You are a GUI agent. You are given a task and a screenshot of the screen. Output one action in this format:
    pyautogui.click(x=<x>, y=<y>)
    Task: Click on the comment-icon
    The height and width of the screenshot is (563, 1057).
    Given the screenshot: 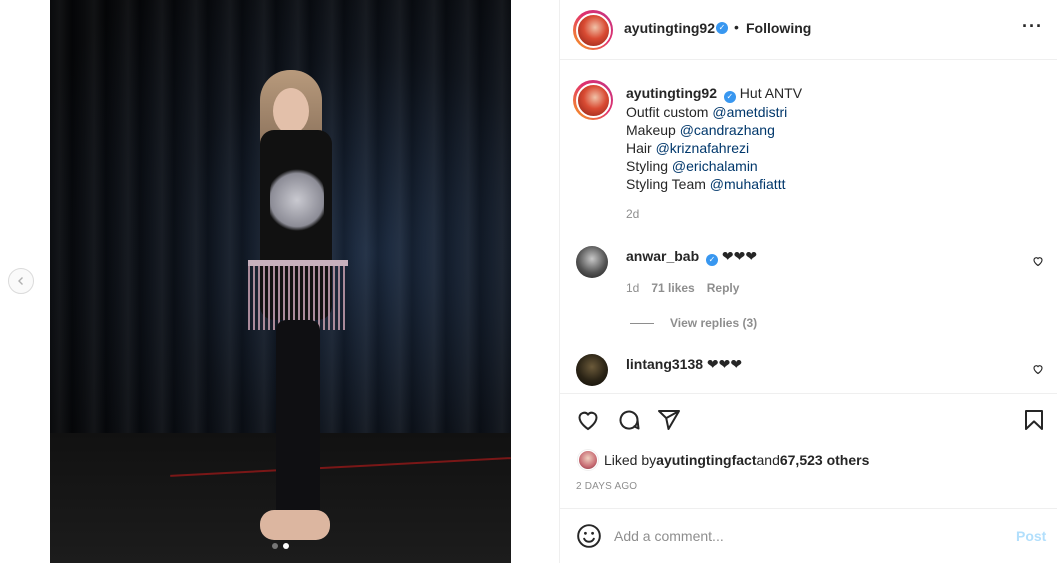 What is the action you would take?
    pyautogui.click(x=629, y=420)
    